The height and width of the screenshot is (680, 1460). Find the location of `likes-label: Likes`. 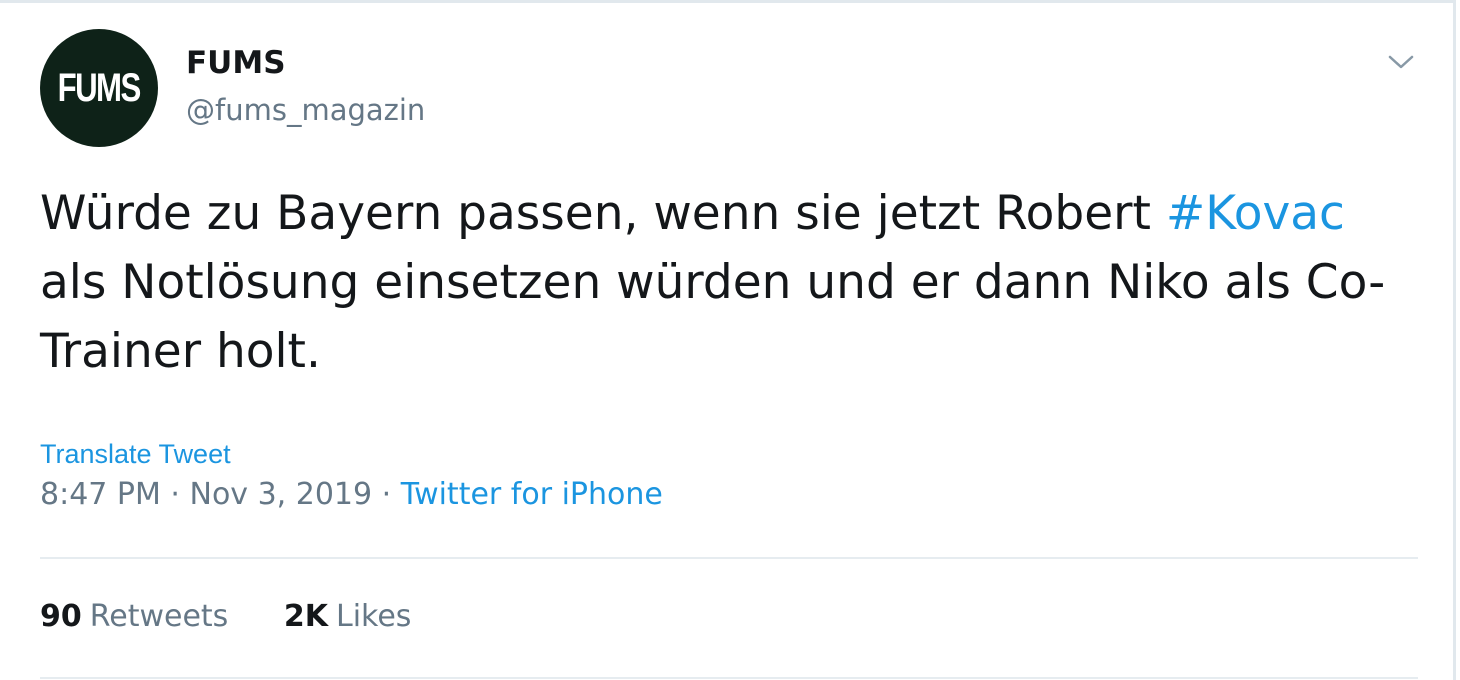

likes-label: Likes is located at coordinates (373, 616).